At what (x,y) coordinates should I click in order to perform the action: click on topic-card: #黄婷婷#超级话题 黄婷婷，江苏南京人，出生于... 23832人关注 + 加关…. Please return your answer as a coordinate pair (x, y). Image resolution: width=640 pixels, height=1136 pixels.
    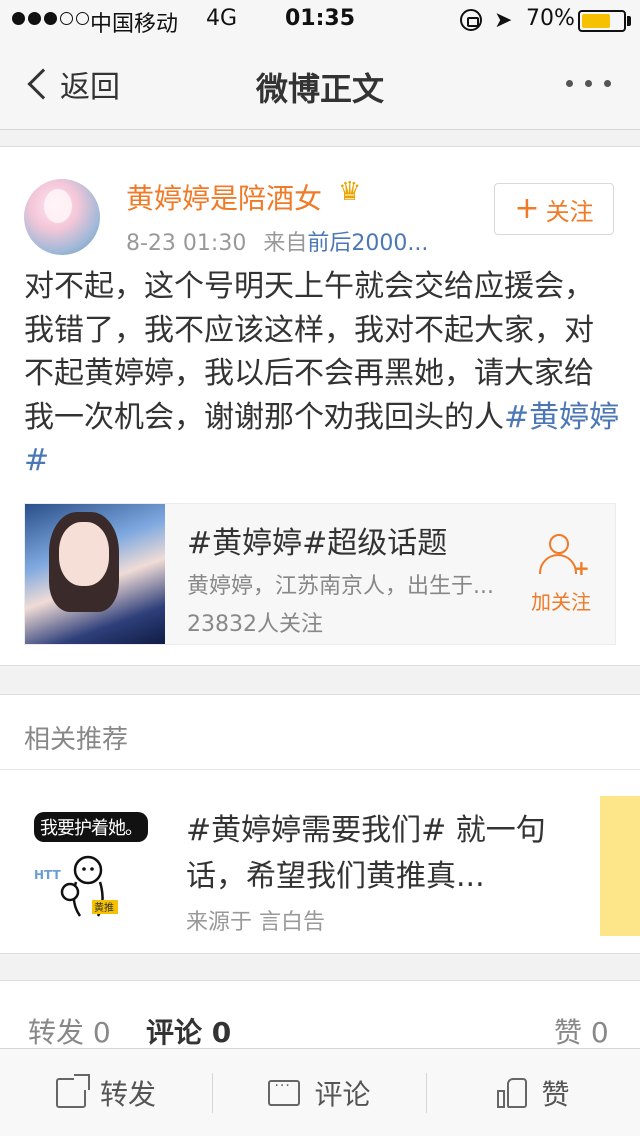
    Looking at the image, I should click on (320, 574).